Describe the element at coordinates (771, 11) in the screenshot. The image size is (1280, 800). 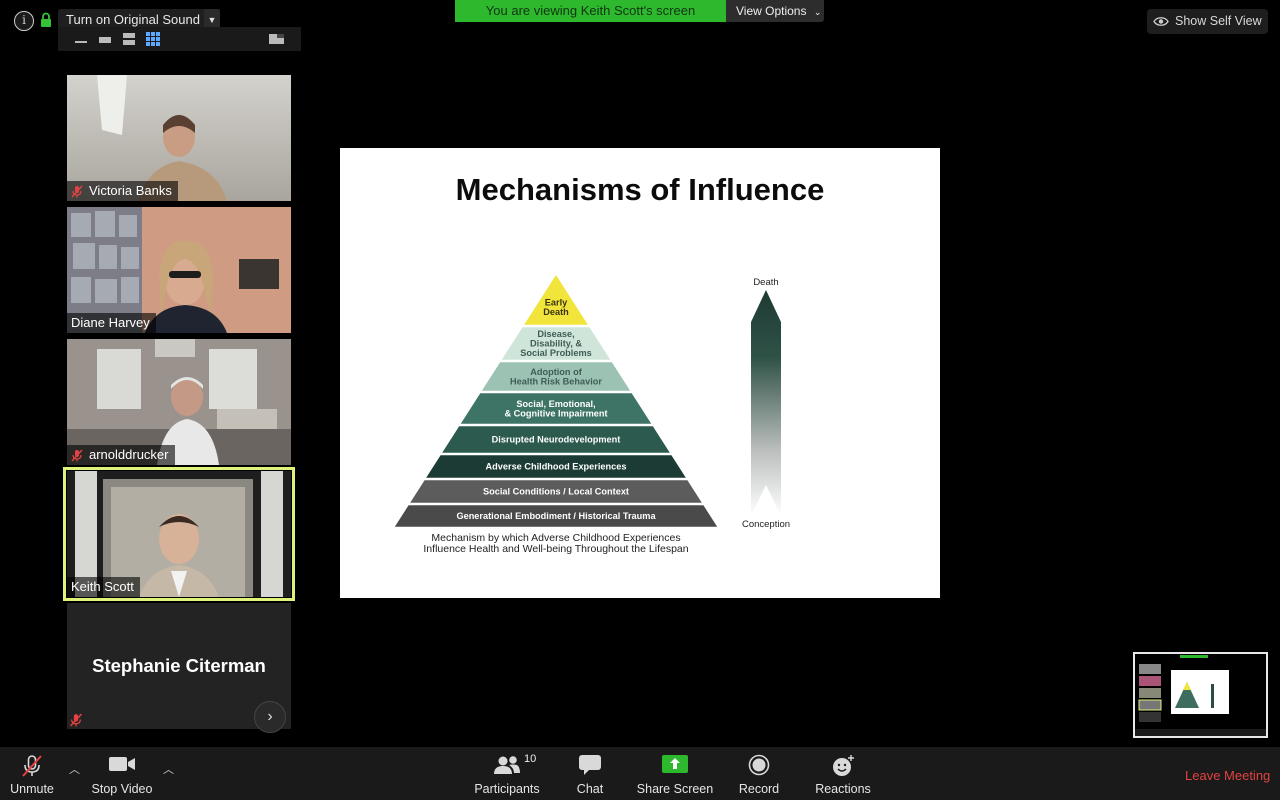
I see `view-options-label: View Options` at that location.